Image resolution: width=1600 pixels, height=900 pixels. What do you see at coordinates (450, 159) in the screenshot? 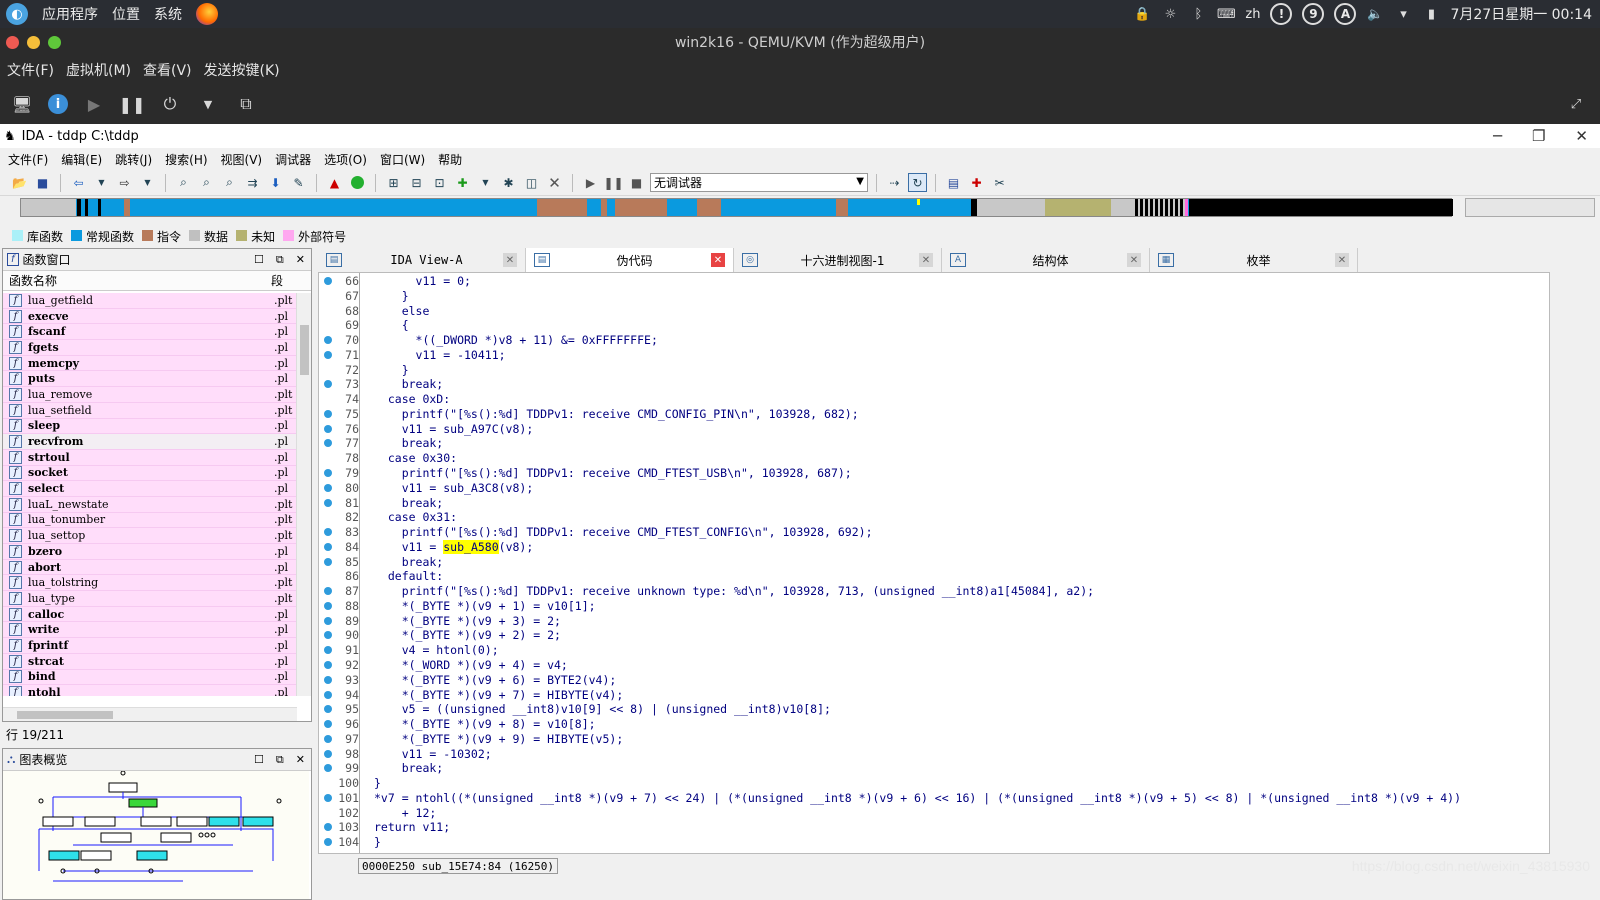
I see `ida-menu-help: 帮助` at bounding box center [450, 159].